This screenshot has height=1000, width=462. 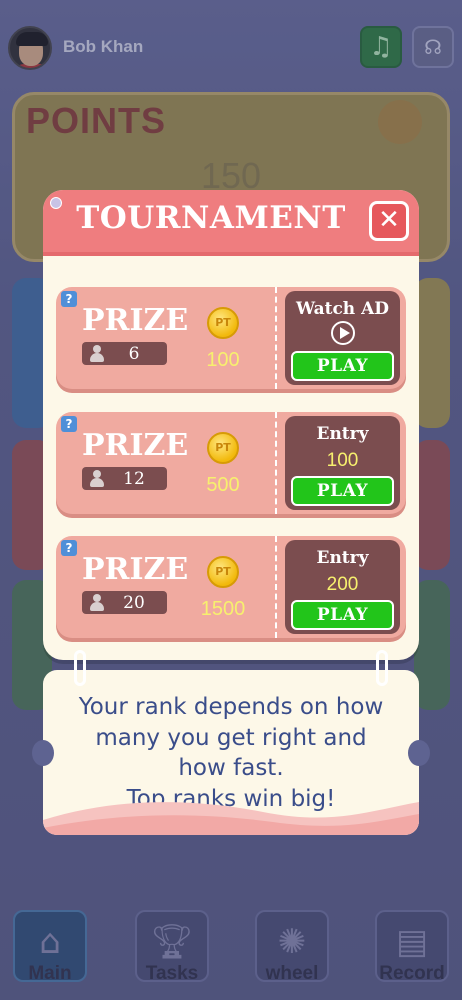 I want to click on players-badge: 12, so click(x=124, y=478).